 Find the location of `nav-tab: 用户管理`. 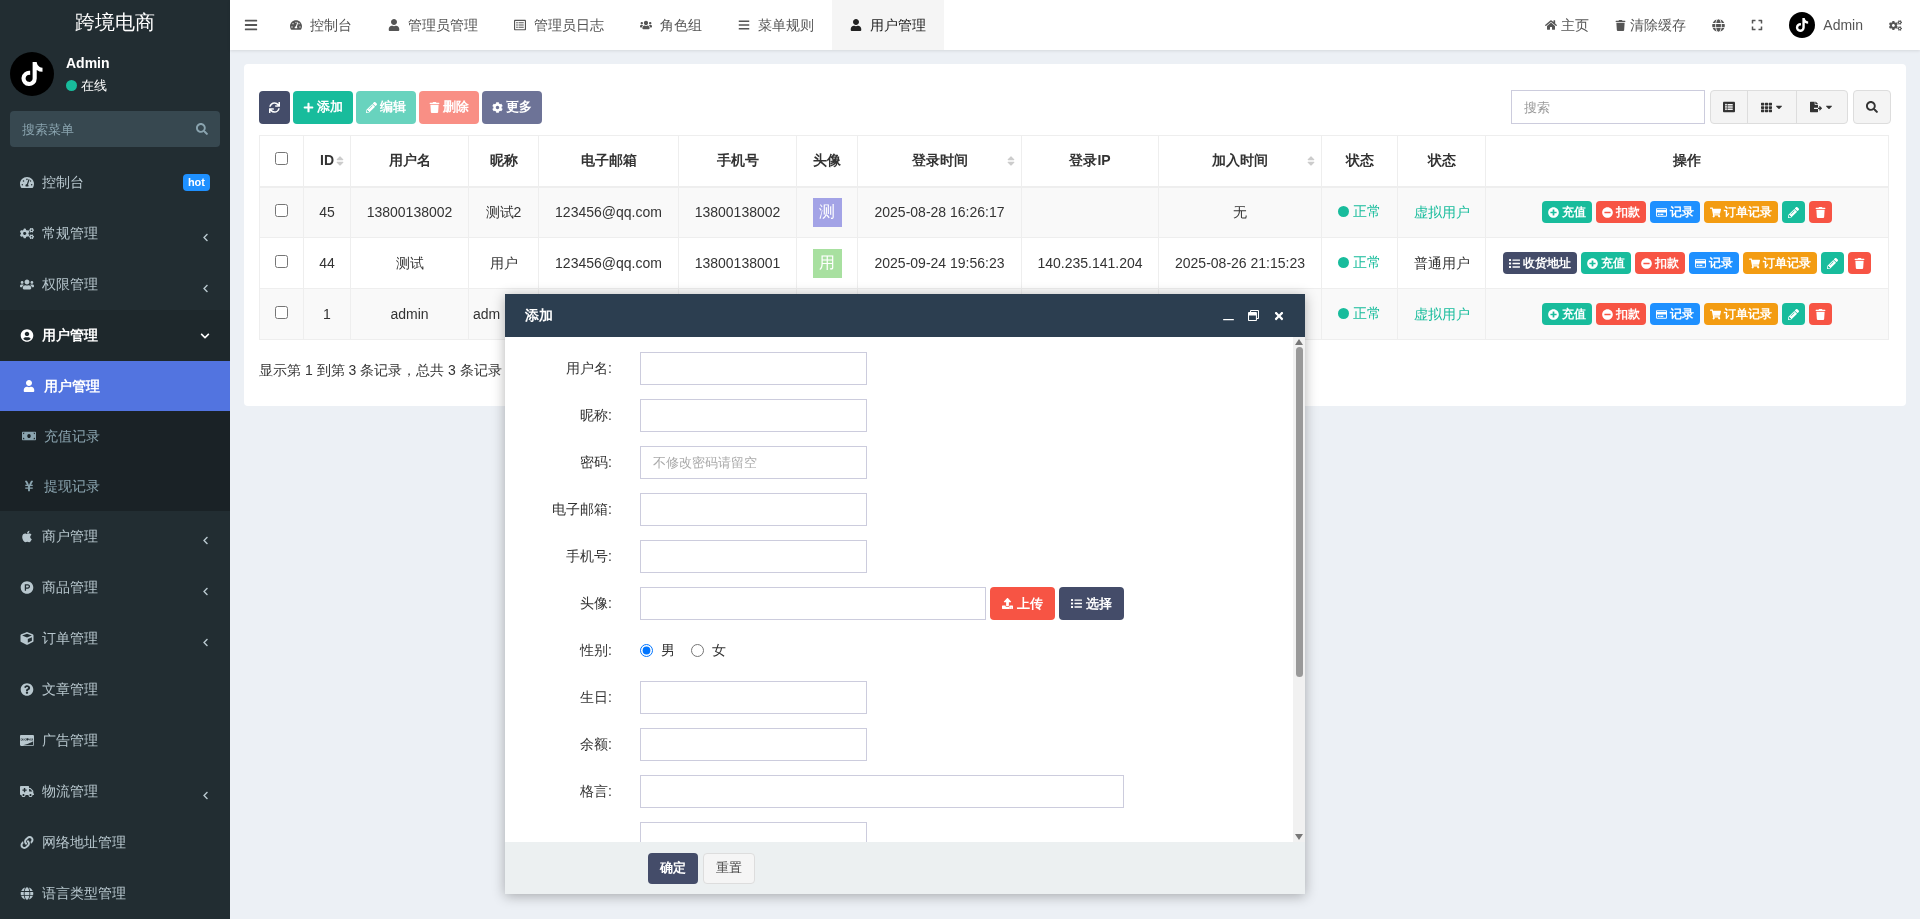

nav-tab: 用户管理 is located at coordinates (888, 25).